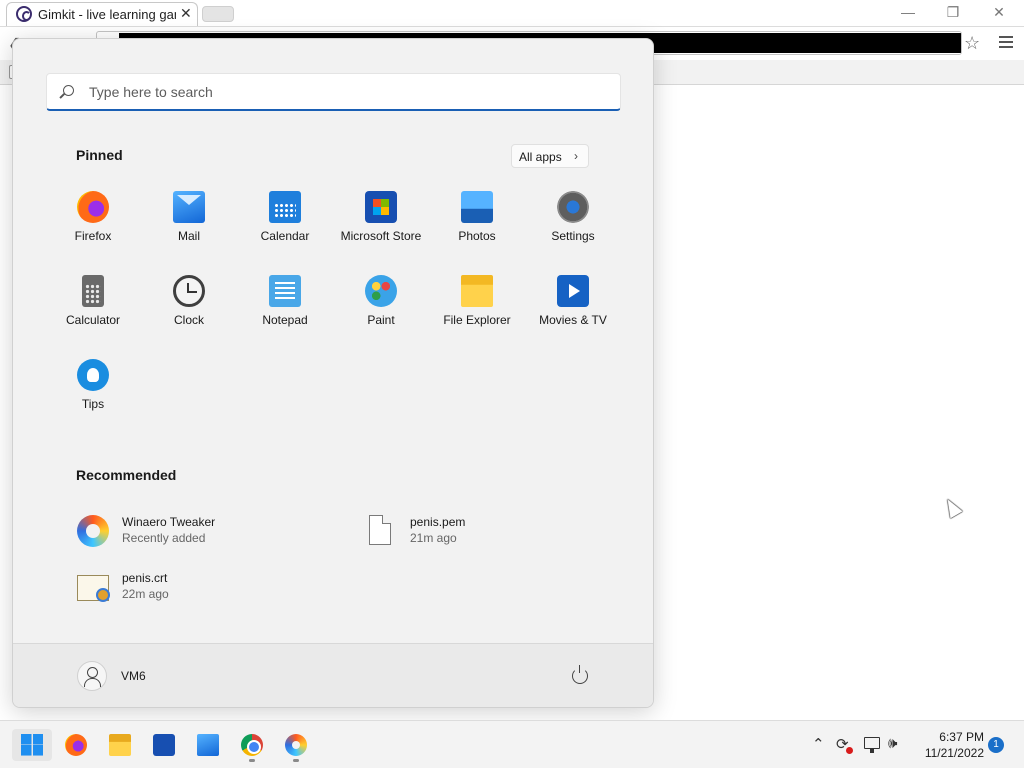 The image size is (1024, 768). What do you see at coordinates (438, 522) in the screenshot?
I see `recommended-item-name: penis.pem` at bounding box center [438, 522].